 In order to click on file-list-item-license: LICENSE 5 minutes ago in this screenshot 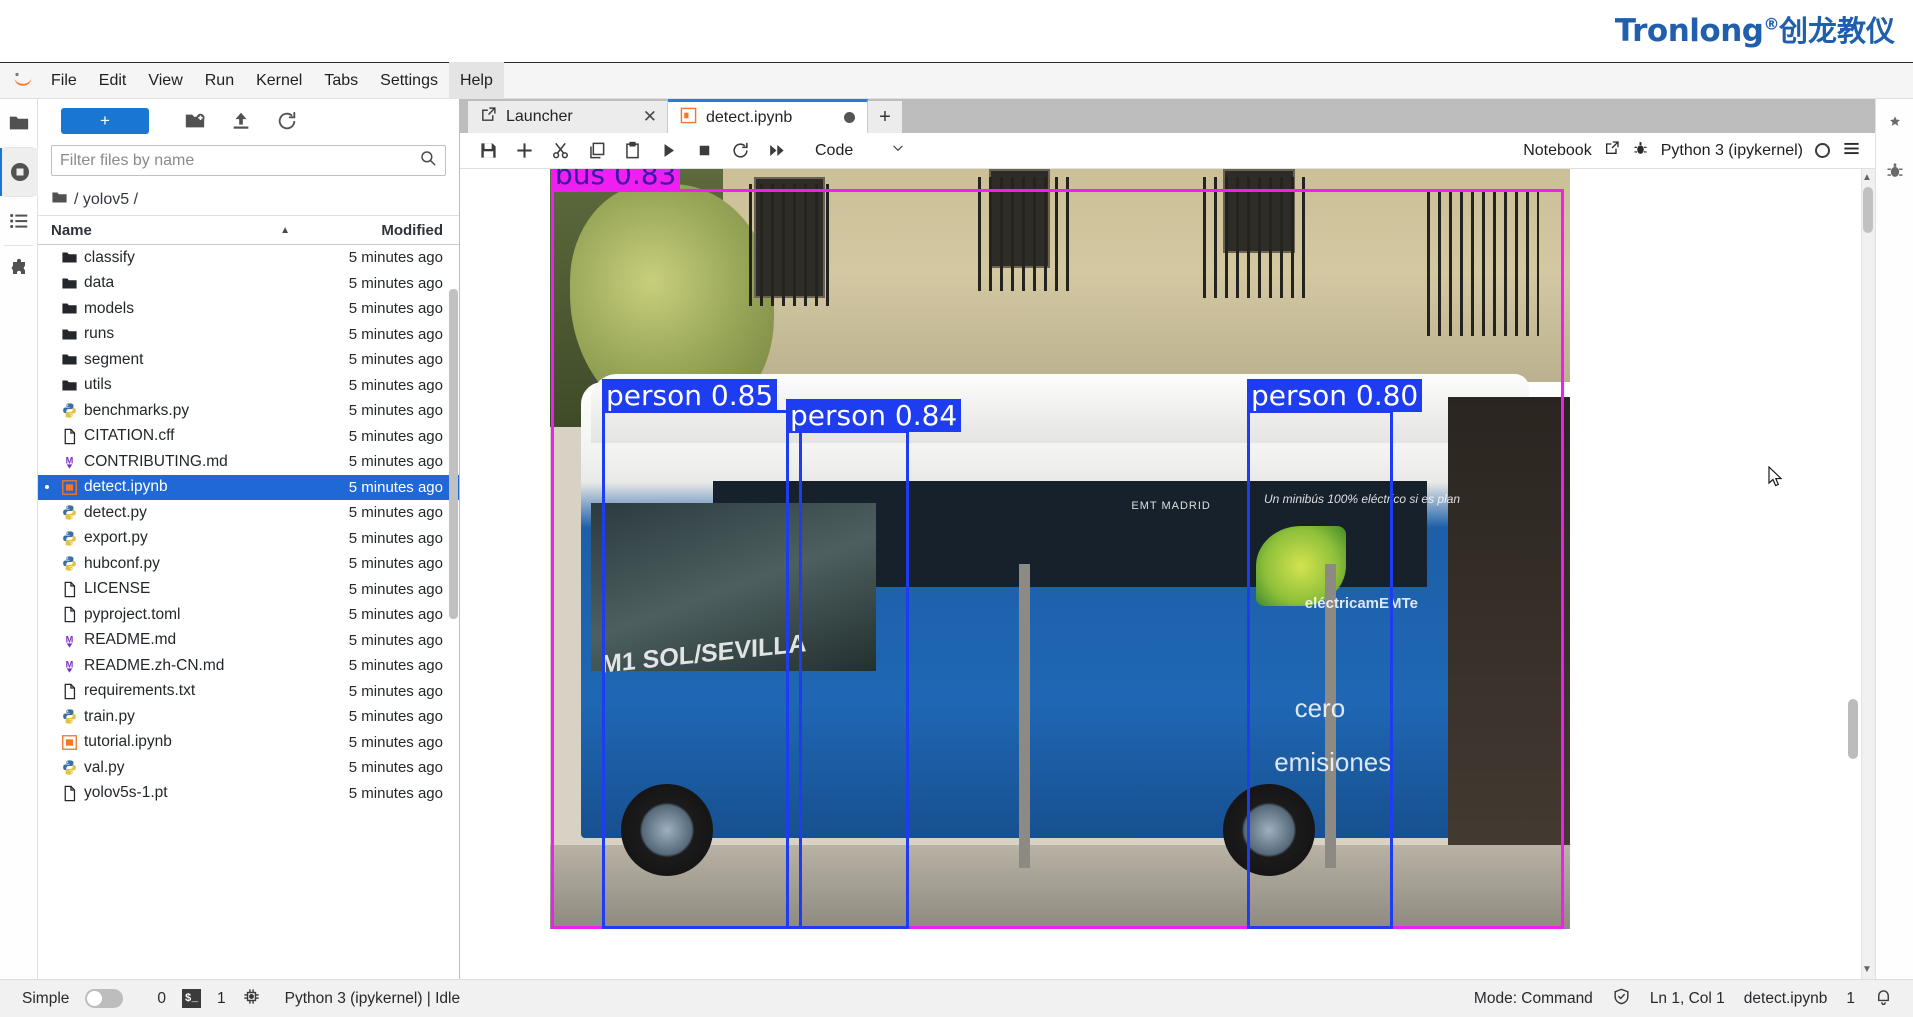, I will do `click(248, 590)`.